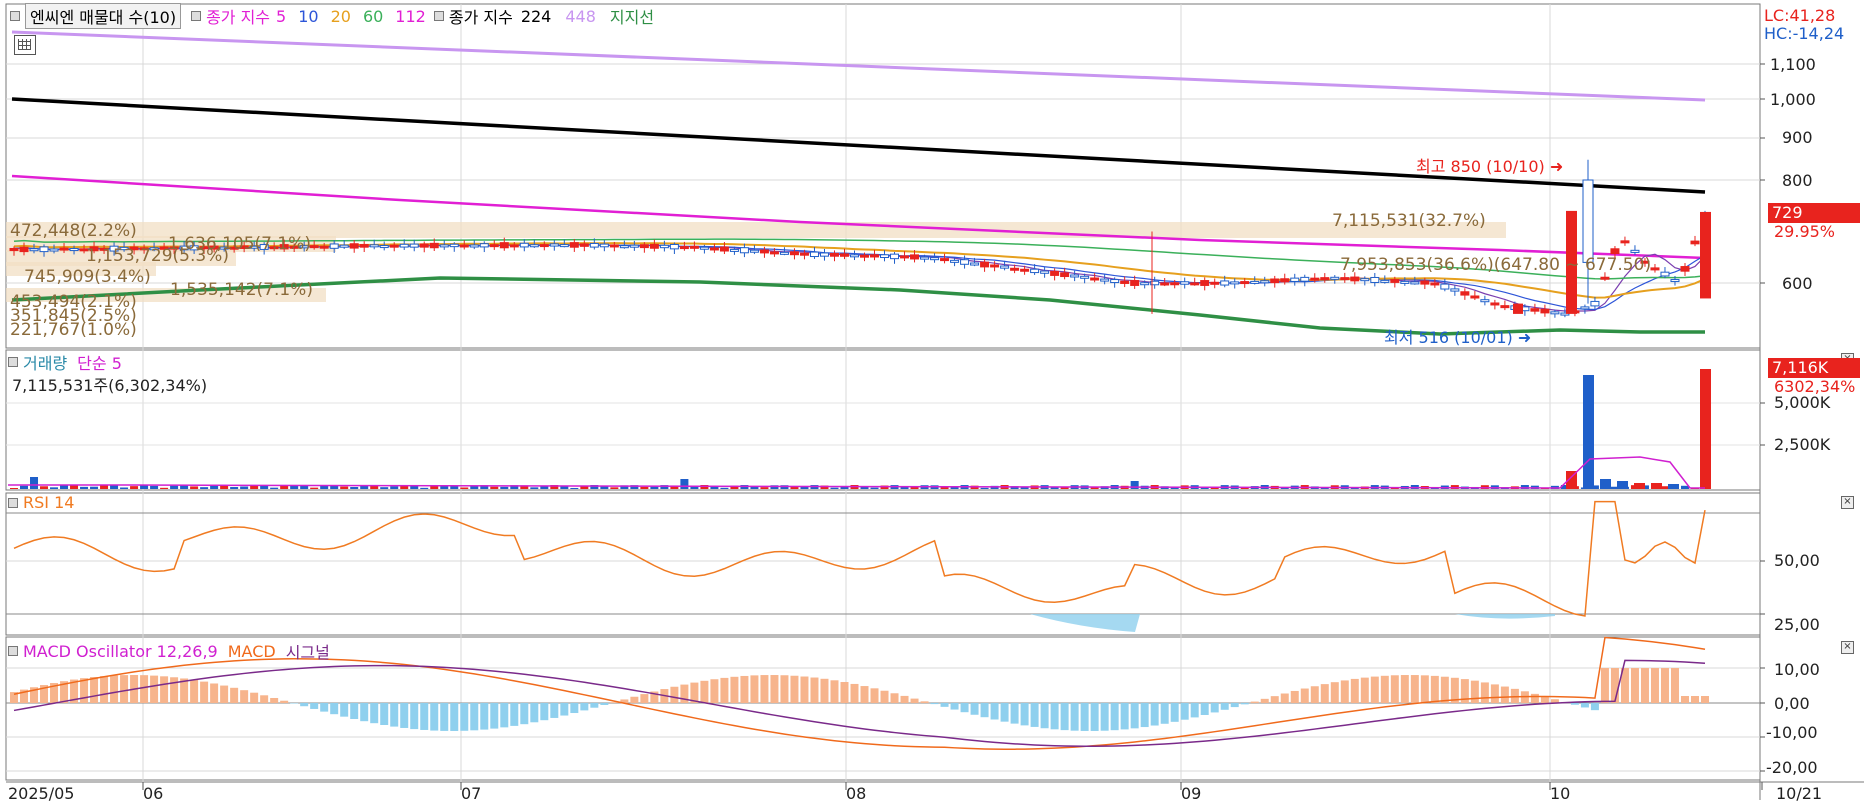  Describe the element at coordinates (856, 793) in the screenshot. I see `date-label: 08` at that location.